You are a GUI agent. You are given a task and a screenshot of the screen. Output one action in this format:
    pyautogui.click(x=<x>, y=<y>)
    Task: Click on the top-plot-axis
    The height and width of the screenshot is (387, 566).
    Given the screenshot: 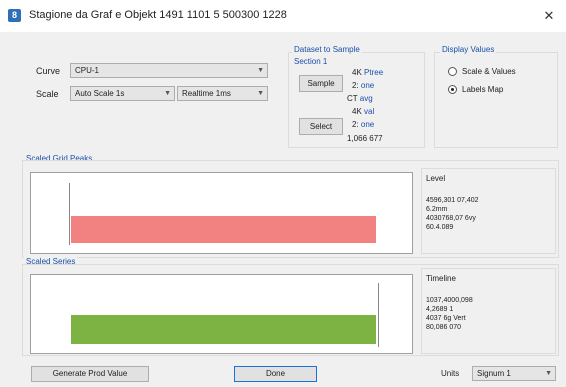 What is the action you would take?
    pyautogui.click(x=69, y=214)
    